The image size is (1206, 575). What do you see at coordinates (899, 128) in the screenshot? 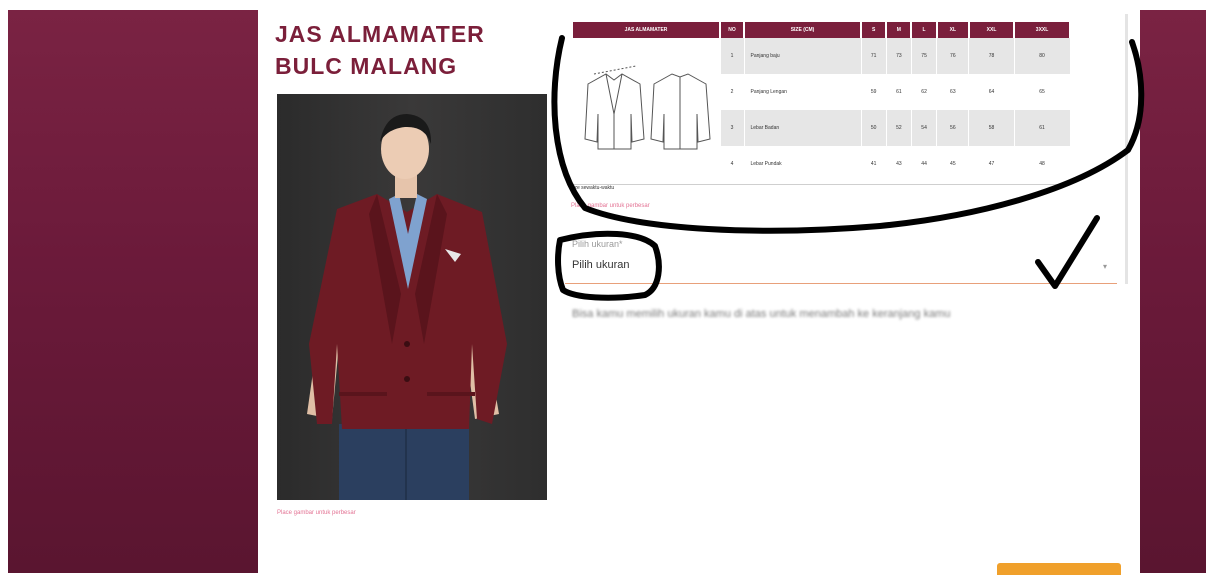
I see `cell-m: 52` at bounding box center [899, 128].